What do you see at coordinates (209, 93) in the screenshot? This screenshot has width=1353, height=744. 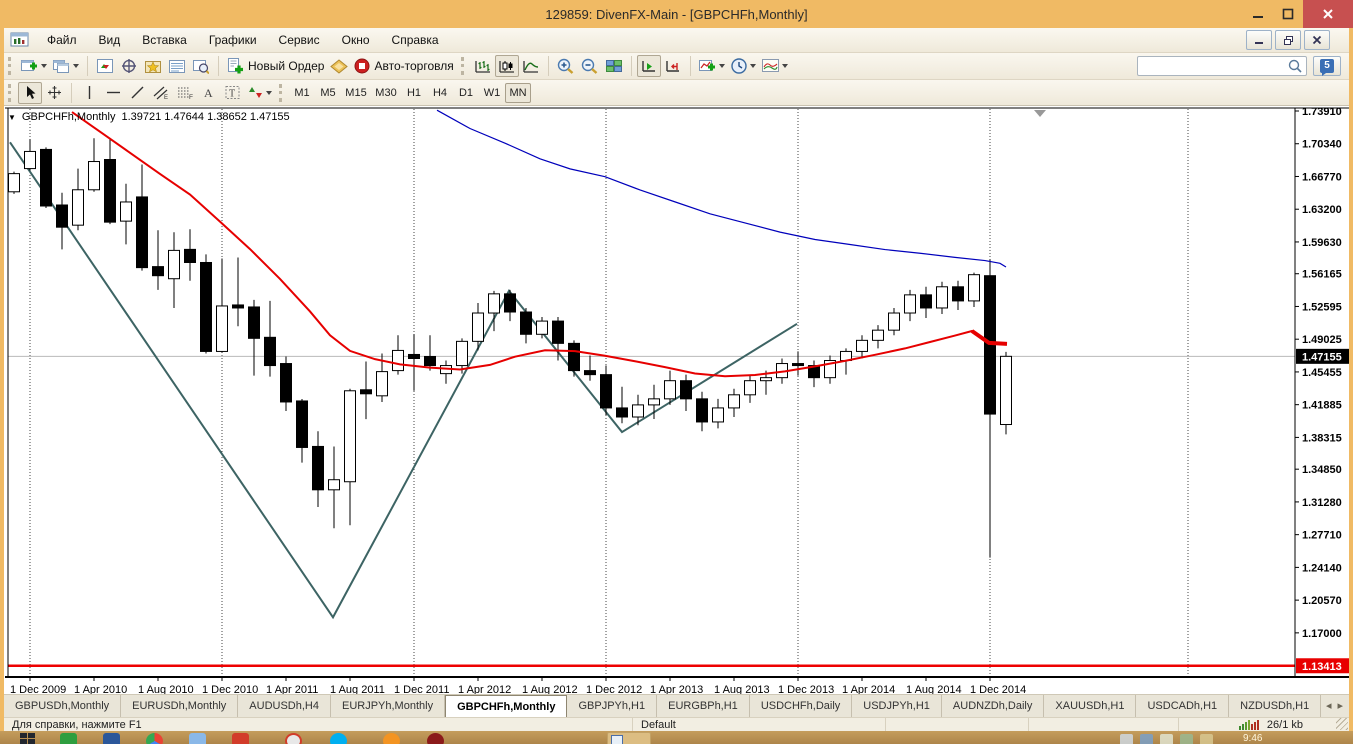 I see `text-button: A` at bounding box center [209, 93].